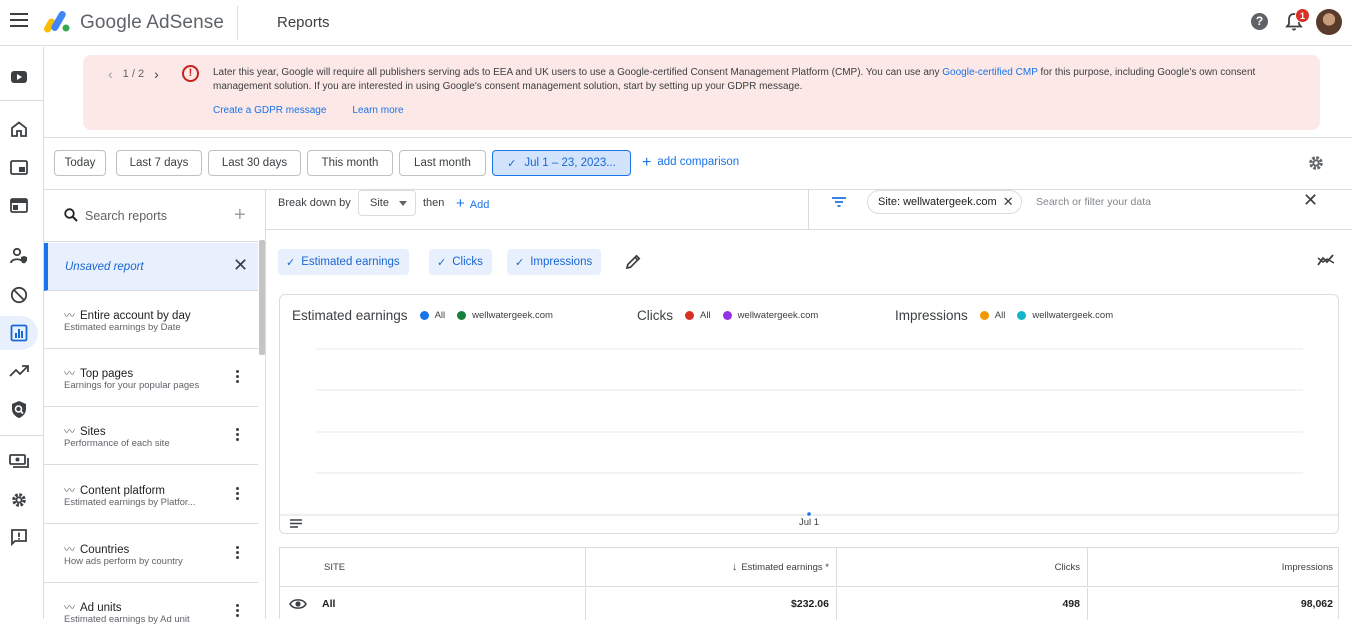 The image size is (1352, 641). What do you see at coordinates (262, 297) in the screenshot?
I see `panel-scrollbar` at bounding box center [262, 297].